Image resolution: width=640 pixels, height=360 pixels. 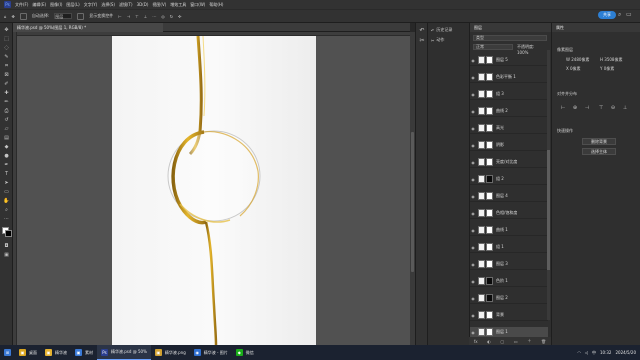 I want to click on start-button: ⊞, so click(x=7, y=352).